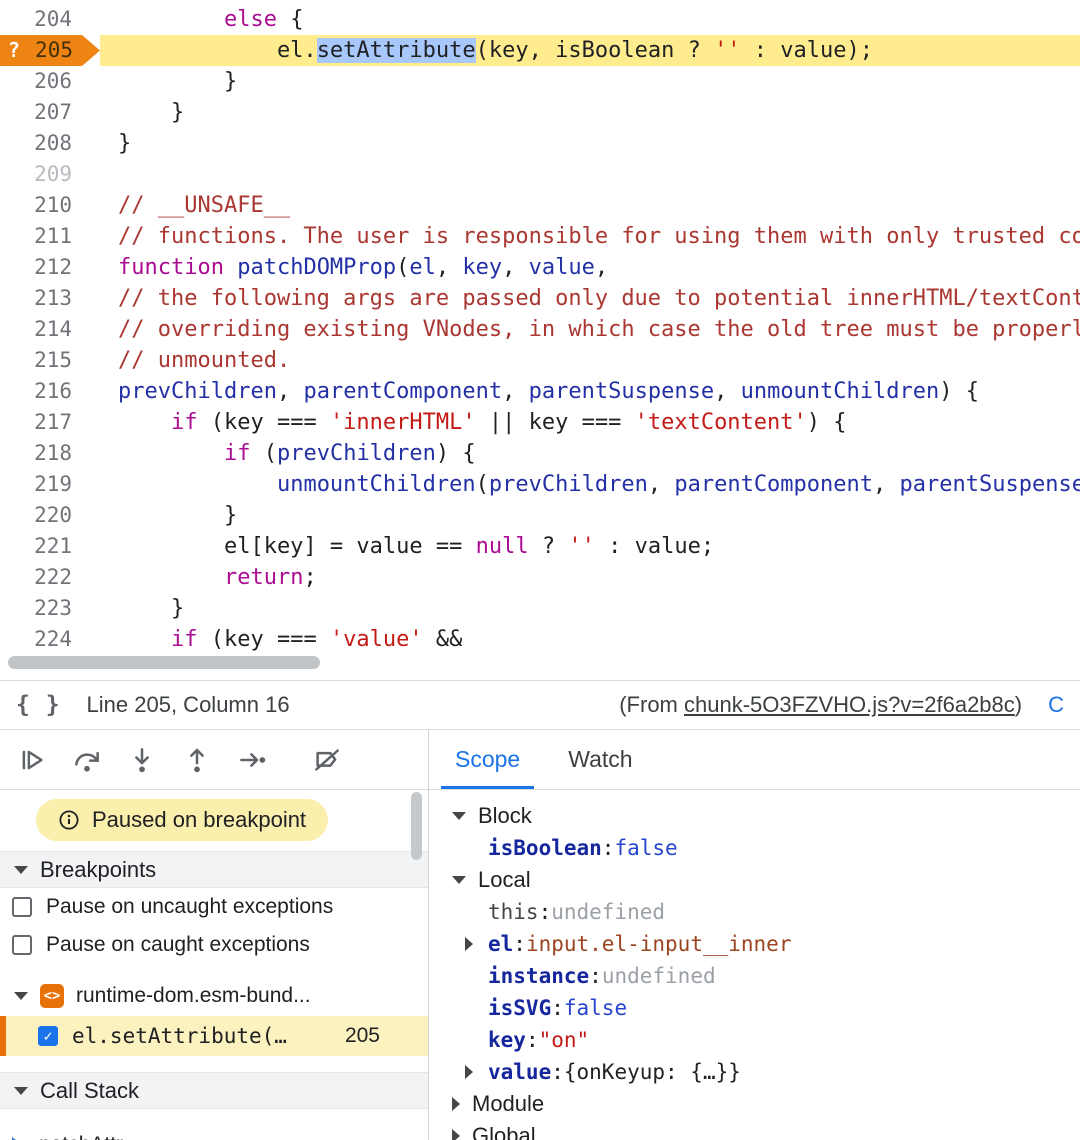  I want to click on scope-section-local: Local, so click(754, 880).